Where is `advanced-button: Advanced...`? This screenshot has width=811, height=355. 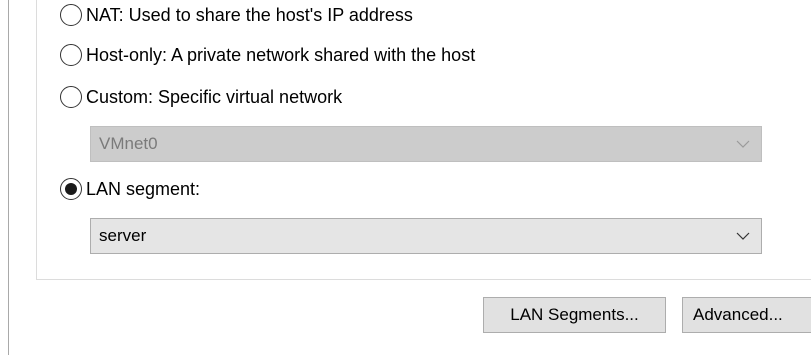
advanced-button: Advanced... is located at coordinates (746, 315).